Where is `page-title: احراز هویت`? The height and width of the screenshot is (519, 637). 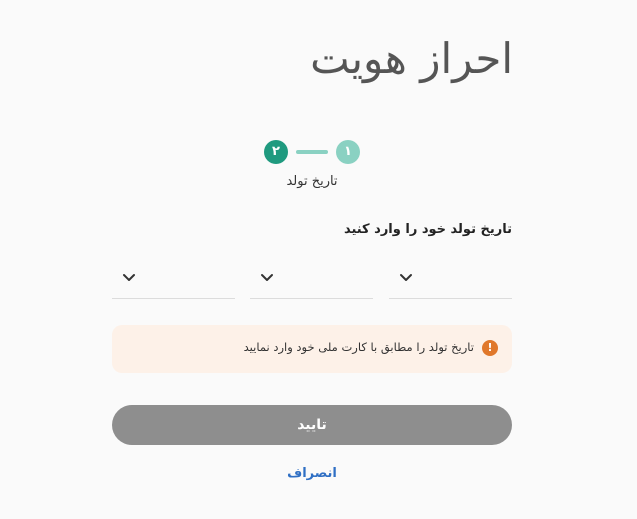
page-title: احراز هویت is located at coordinates (411, 58).